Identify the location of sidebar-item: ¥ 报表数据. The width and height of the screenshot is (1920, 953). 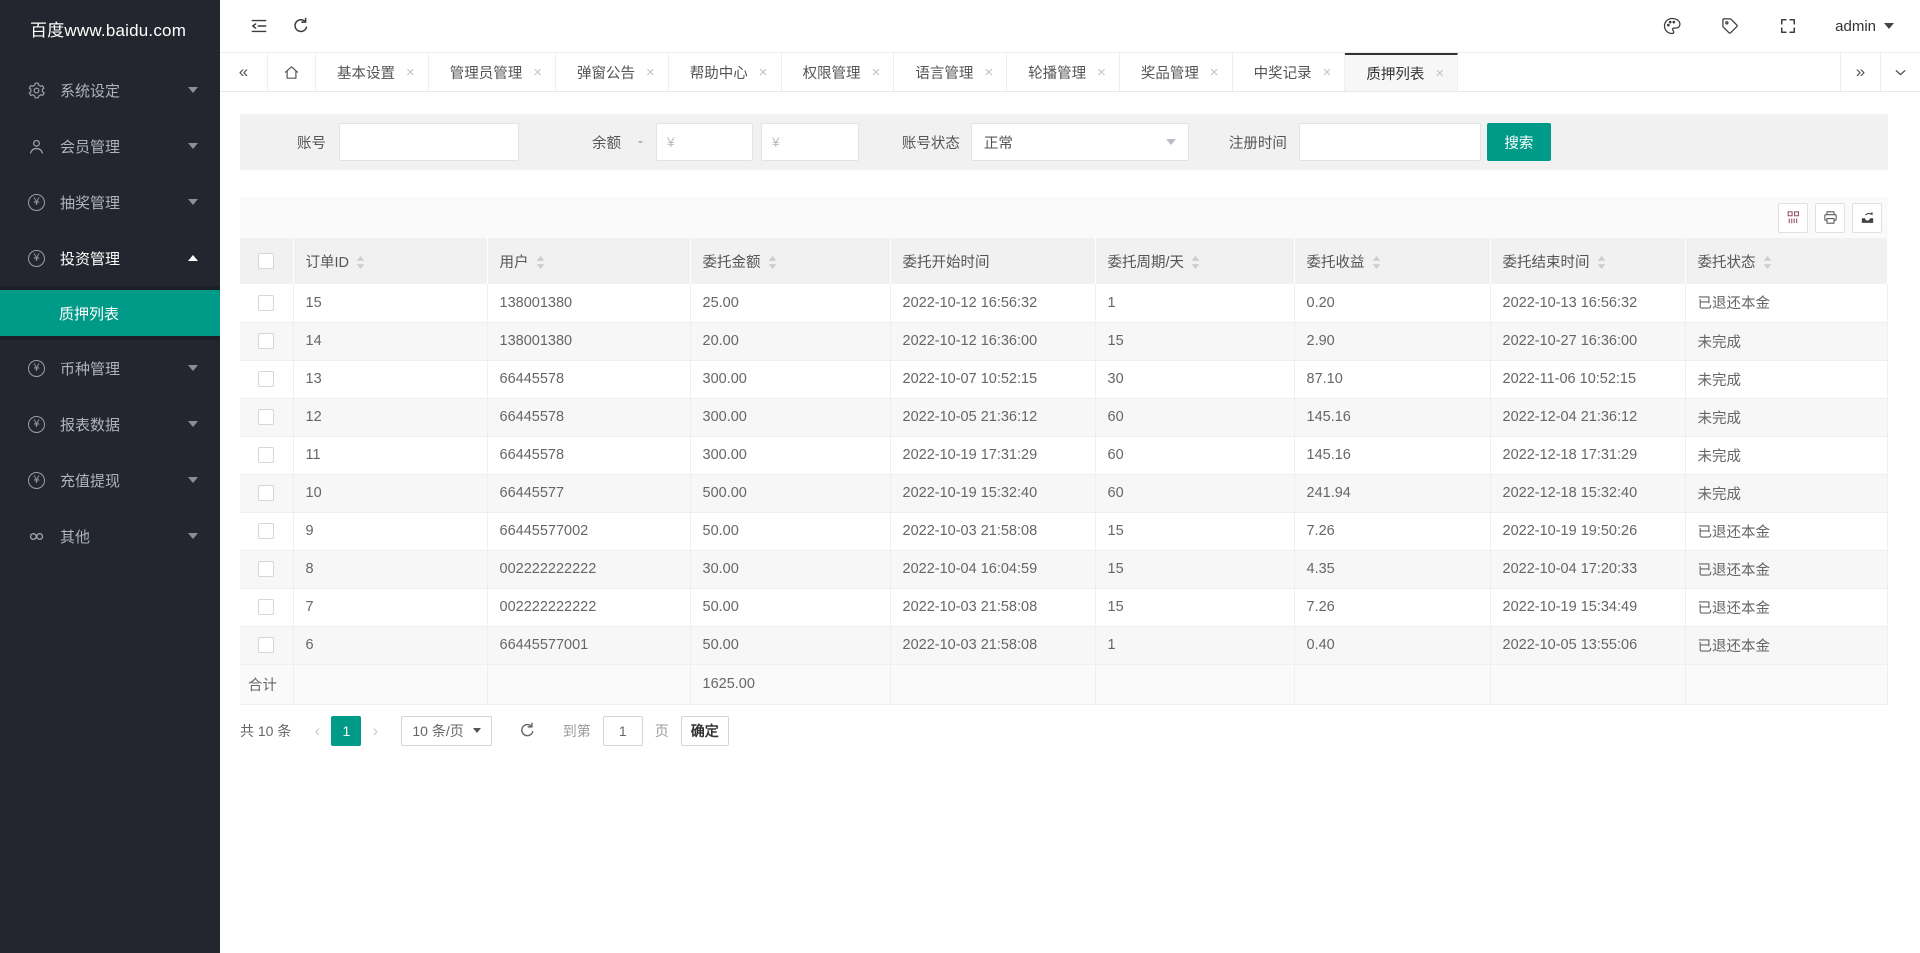
(110, 424).